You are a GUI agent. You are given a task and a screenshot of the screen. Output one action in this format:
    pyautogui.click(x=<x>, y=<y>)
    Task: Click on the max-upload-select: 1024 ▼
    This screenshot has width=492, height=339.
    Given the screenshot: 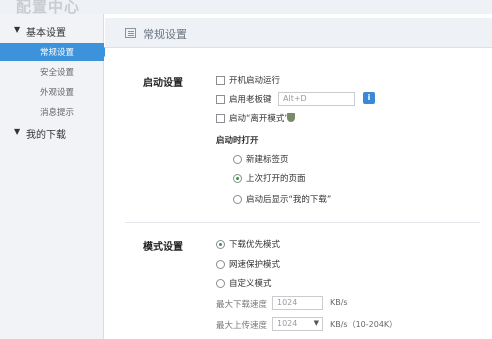 What is the action you would take?
    pyautogui.click(x=297, y=324)
    